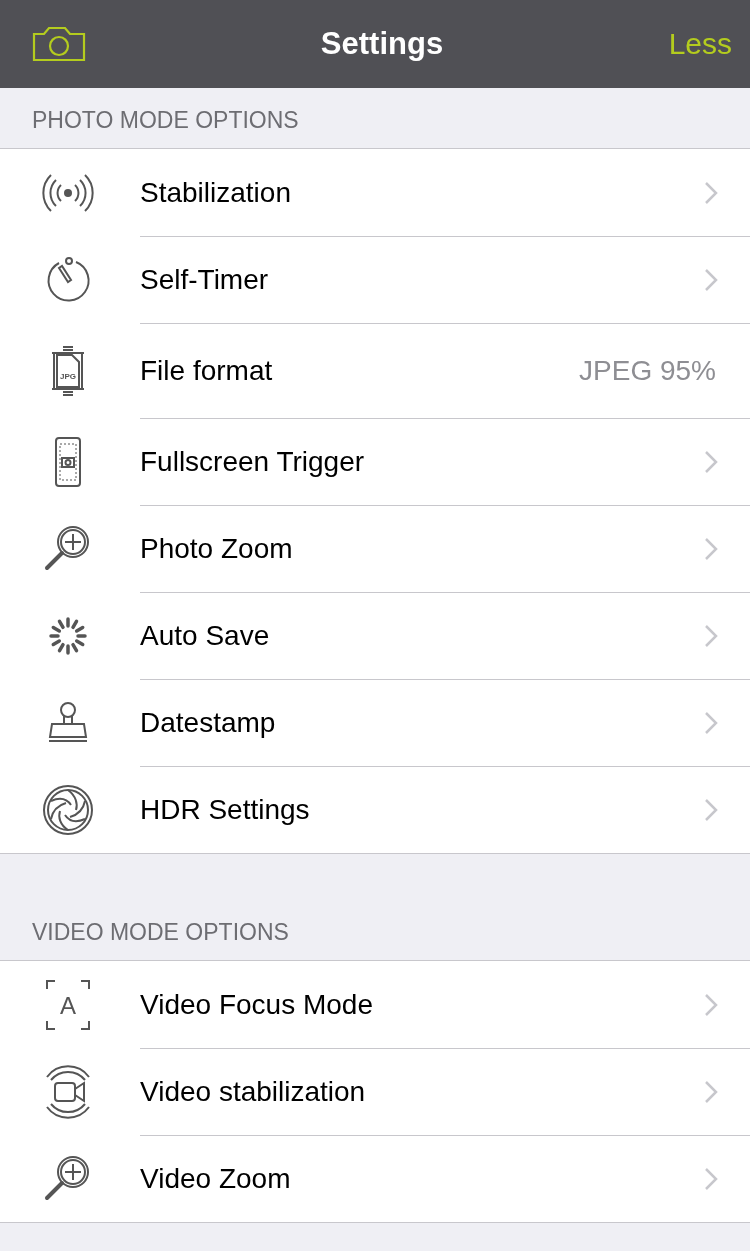 The width and height of the screenshot is (750, 1251). Describe the element at coordinates (205, 636) in the screenshot. I see `row-label: Auto Save` at that location.